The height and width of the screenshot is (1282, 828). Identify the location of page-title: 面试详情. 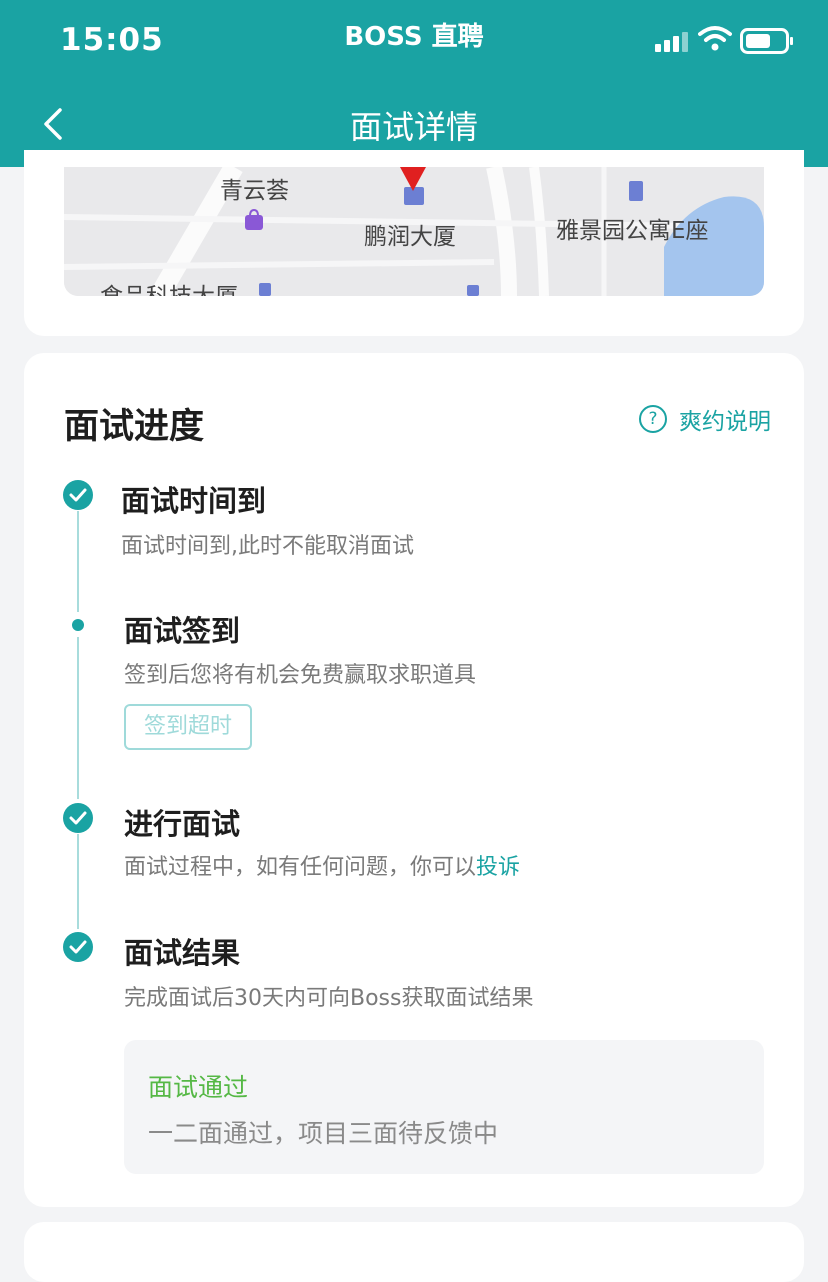
(413, 127).